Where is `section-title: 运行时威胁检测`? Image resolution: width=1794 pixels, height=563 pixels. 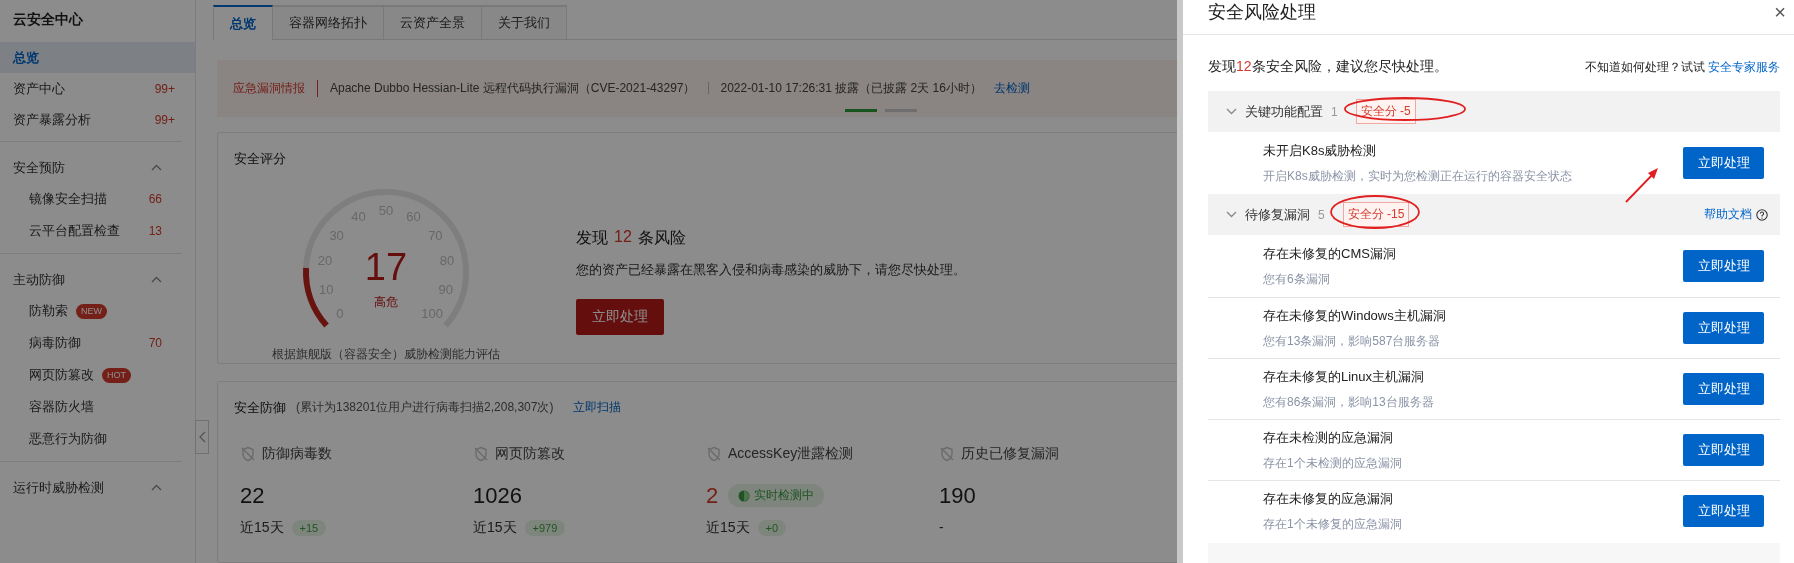
section-title: 运行时威胁检测 is located at coordinates (58, 487).